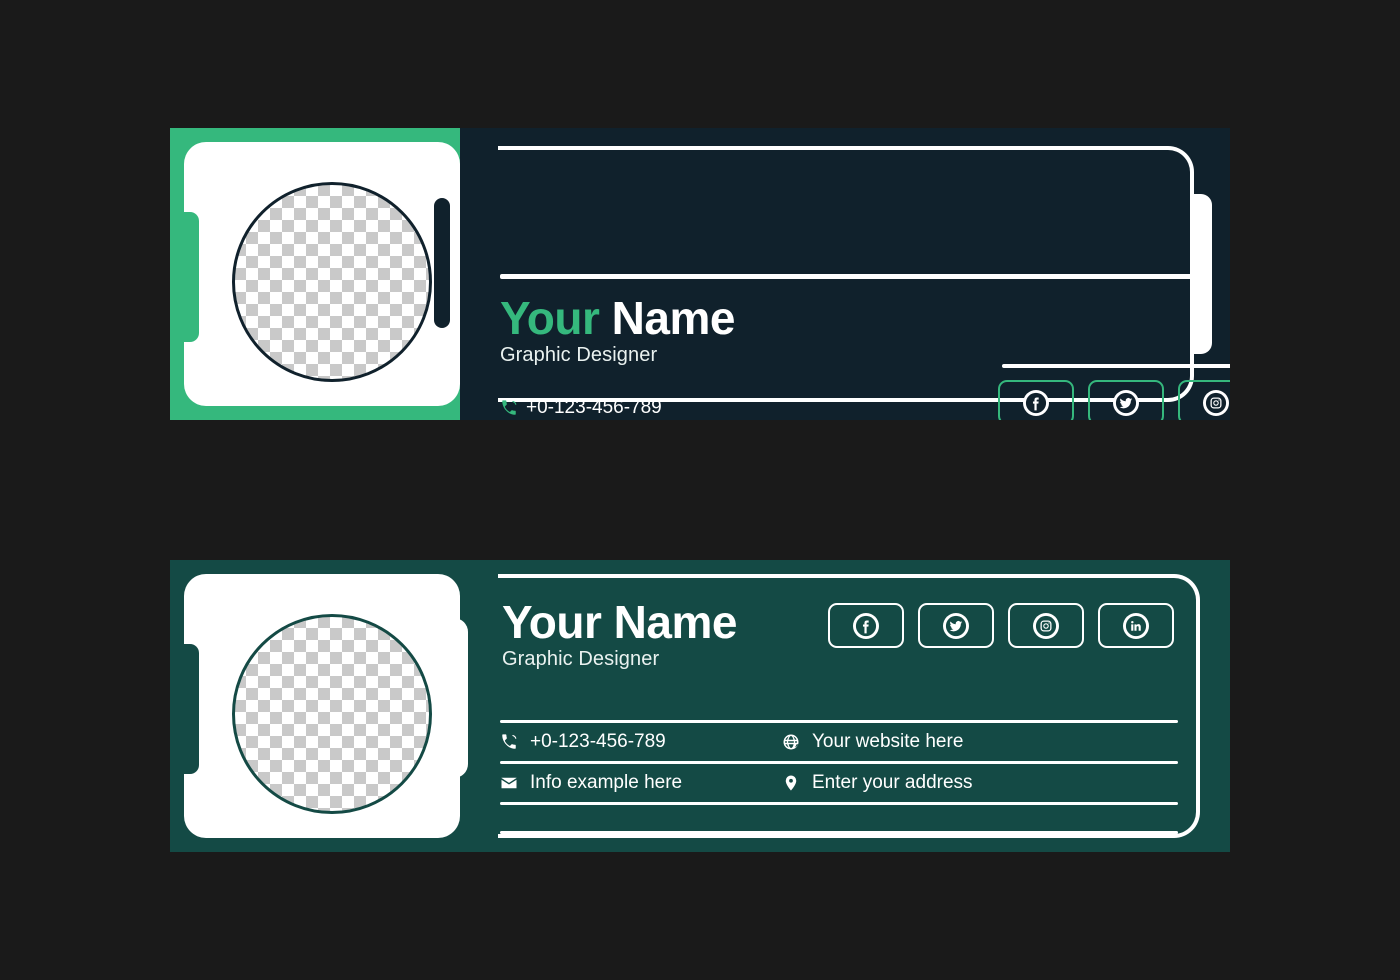 The height and width of the screenshot is (980, 1400). I want to click on social-button-linkedin, so click(1136, 625).